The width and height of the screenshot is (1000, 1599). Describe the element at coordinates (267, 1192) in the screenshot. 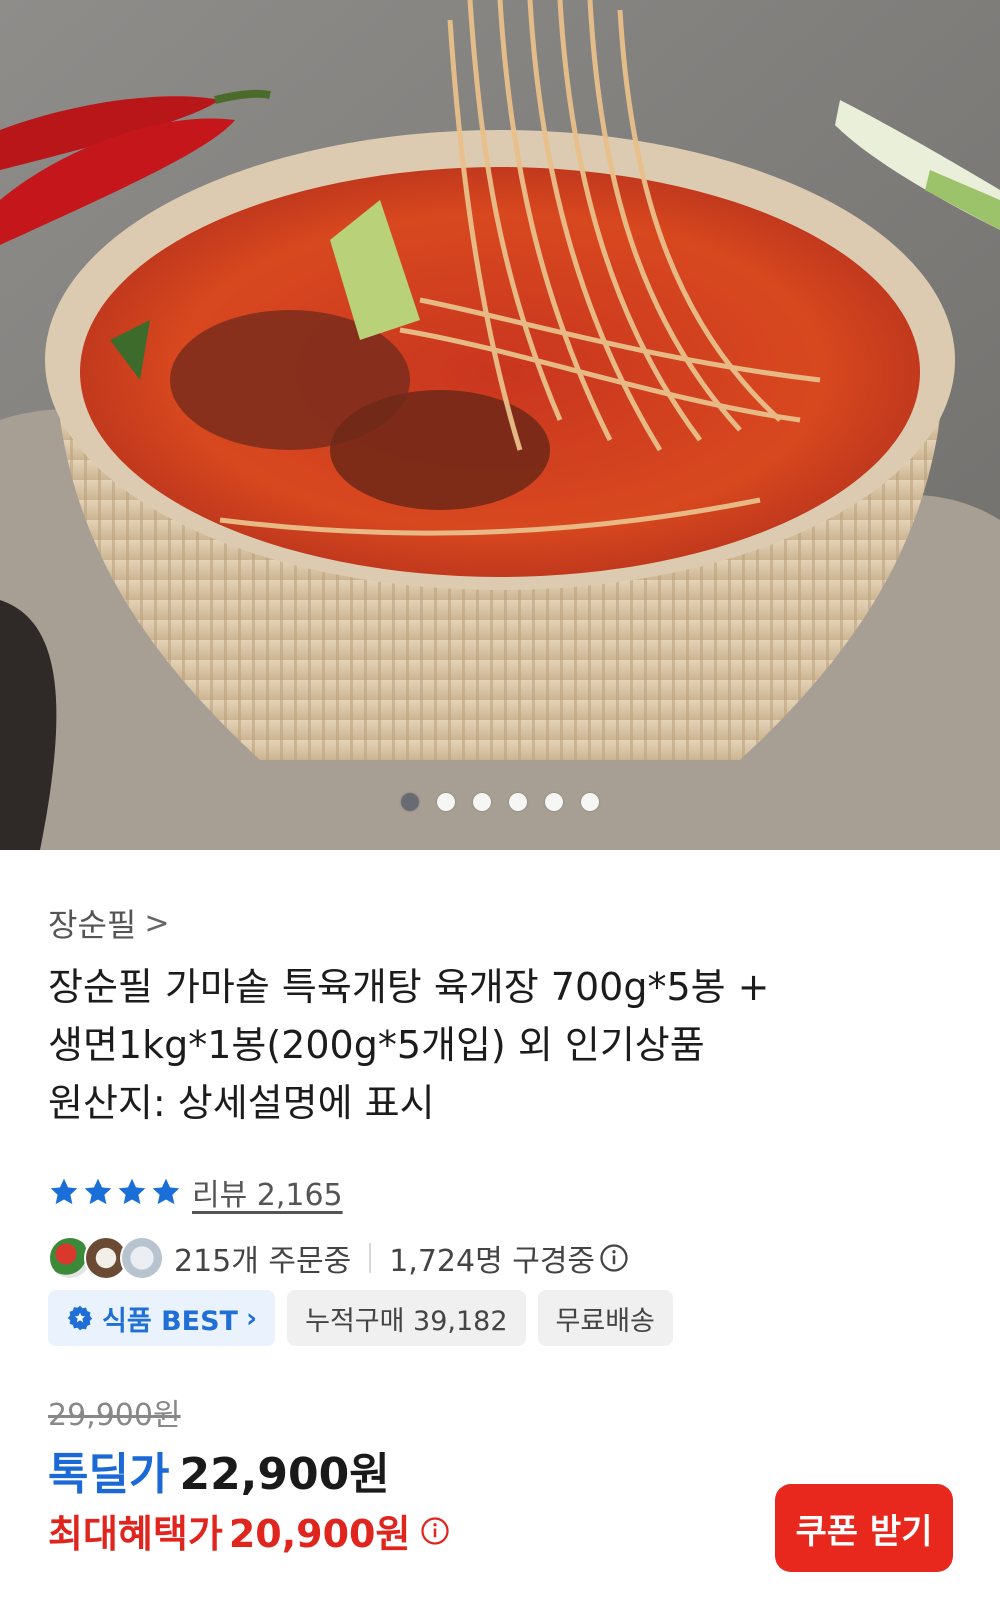

I see `review-count-link: 리뷰 2,165` at that location.